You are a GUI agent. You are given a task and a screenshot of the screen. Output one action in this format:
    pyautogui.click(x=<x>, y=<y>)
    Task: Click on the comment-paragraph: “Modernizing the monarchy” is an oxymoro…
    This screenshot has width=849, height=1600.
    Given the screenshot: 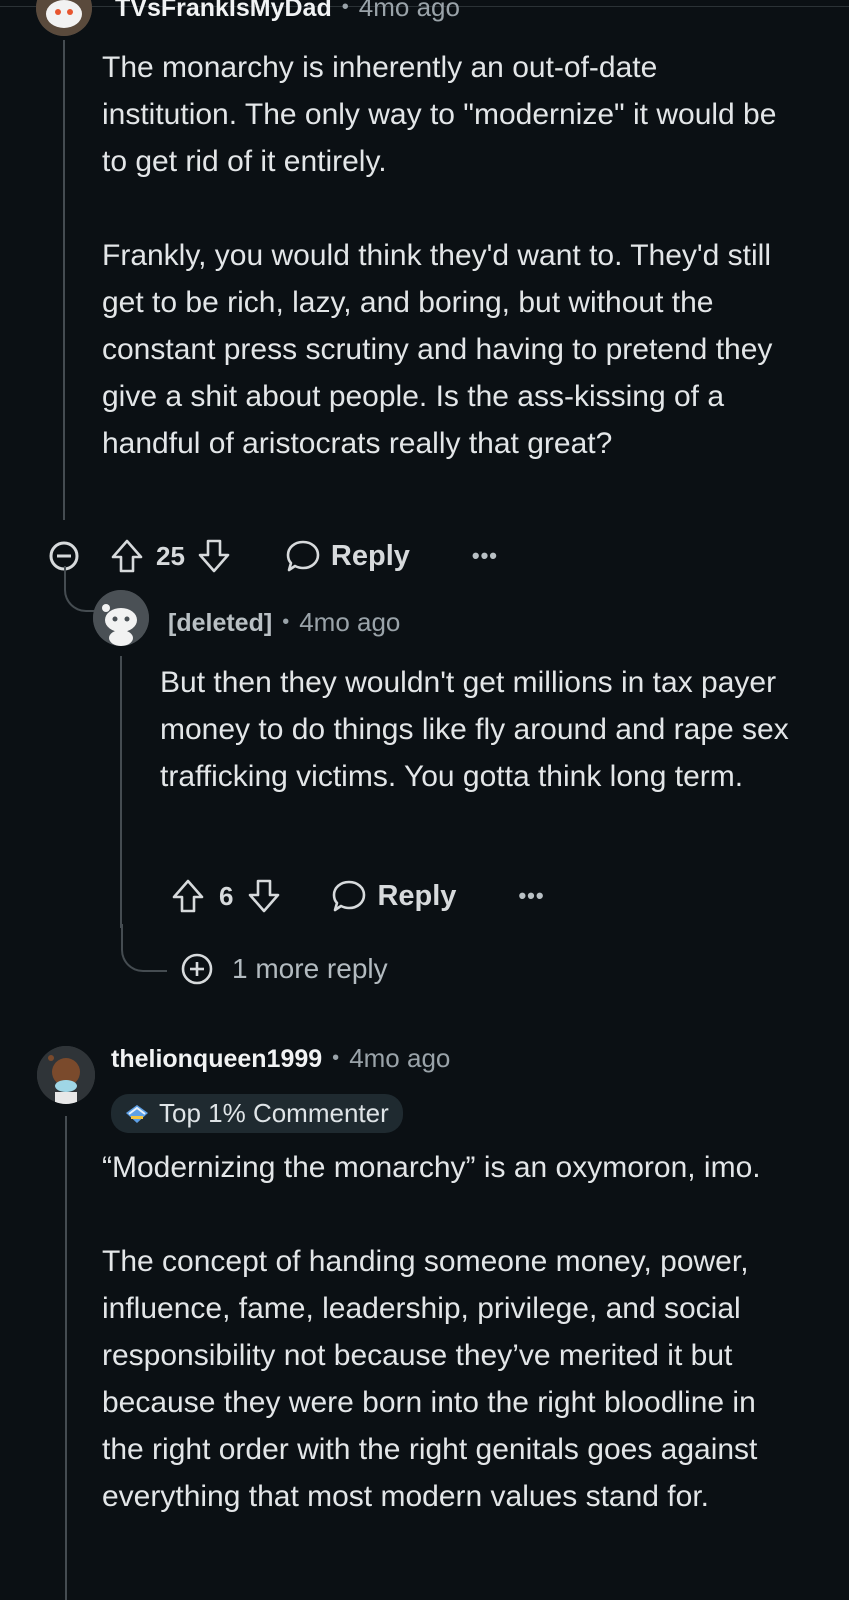 What is the action you would take?
    pyautogui.click(x=431, y=1167)
    